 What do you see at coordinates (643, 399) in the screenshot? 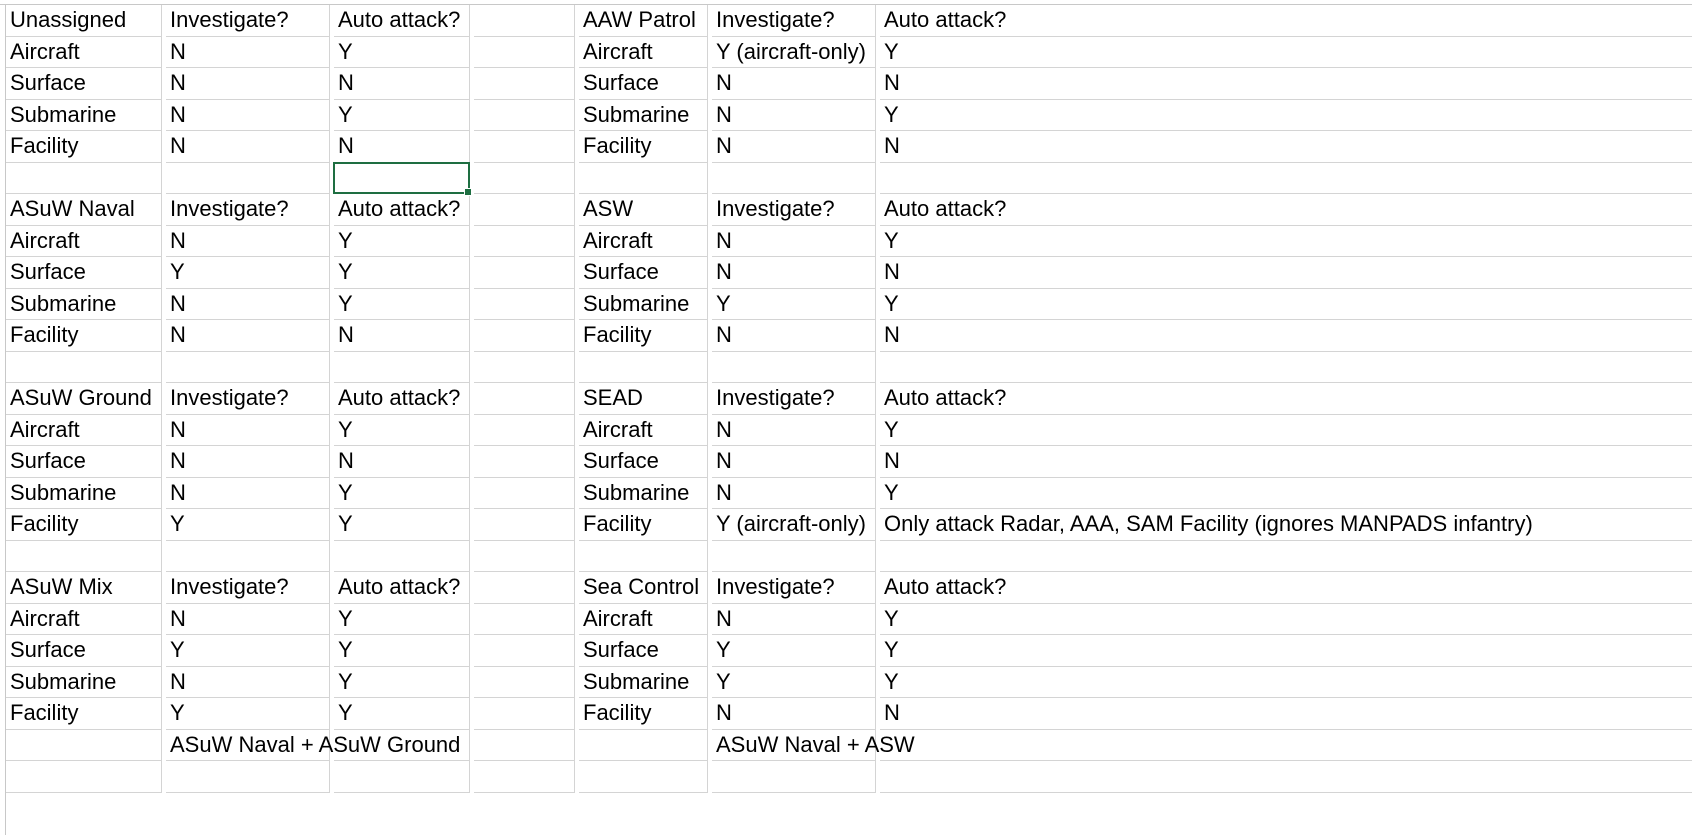
I see `table-cell: SEAD` at bounding box center [643, 399].